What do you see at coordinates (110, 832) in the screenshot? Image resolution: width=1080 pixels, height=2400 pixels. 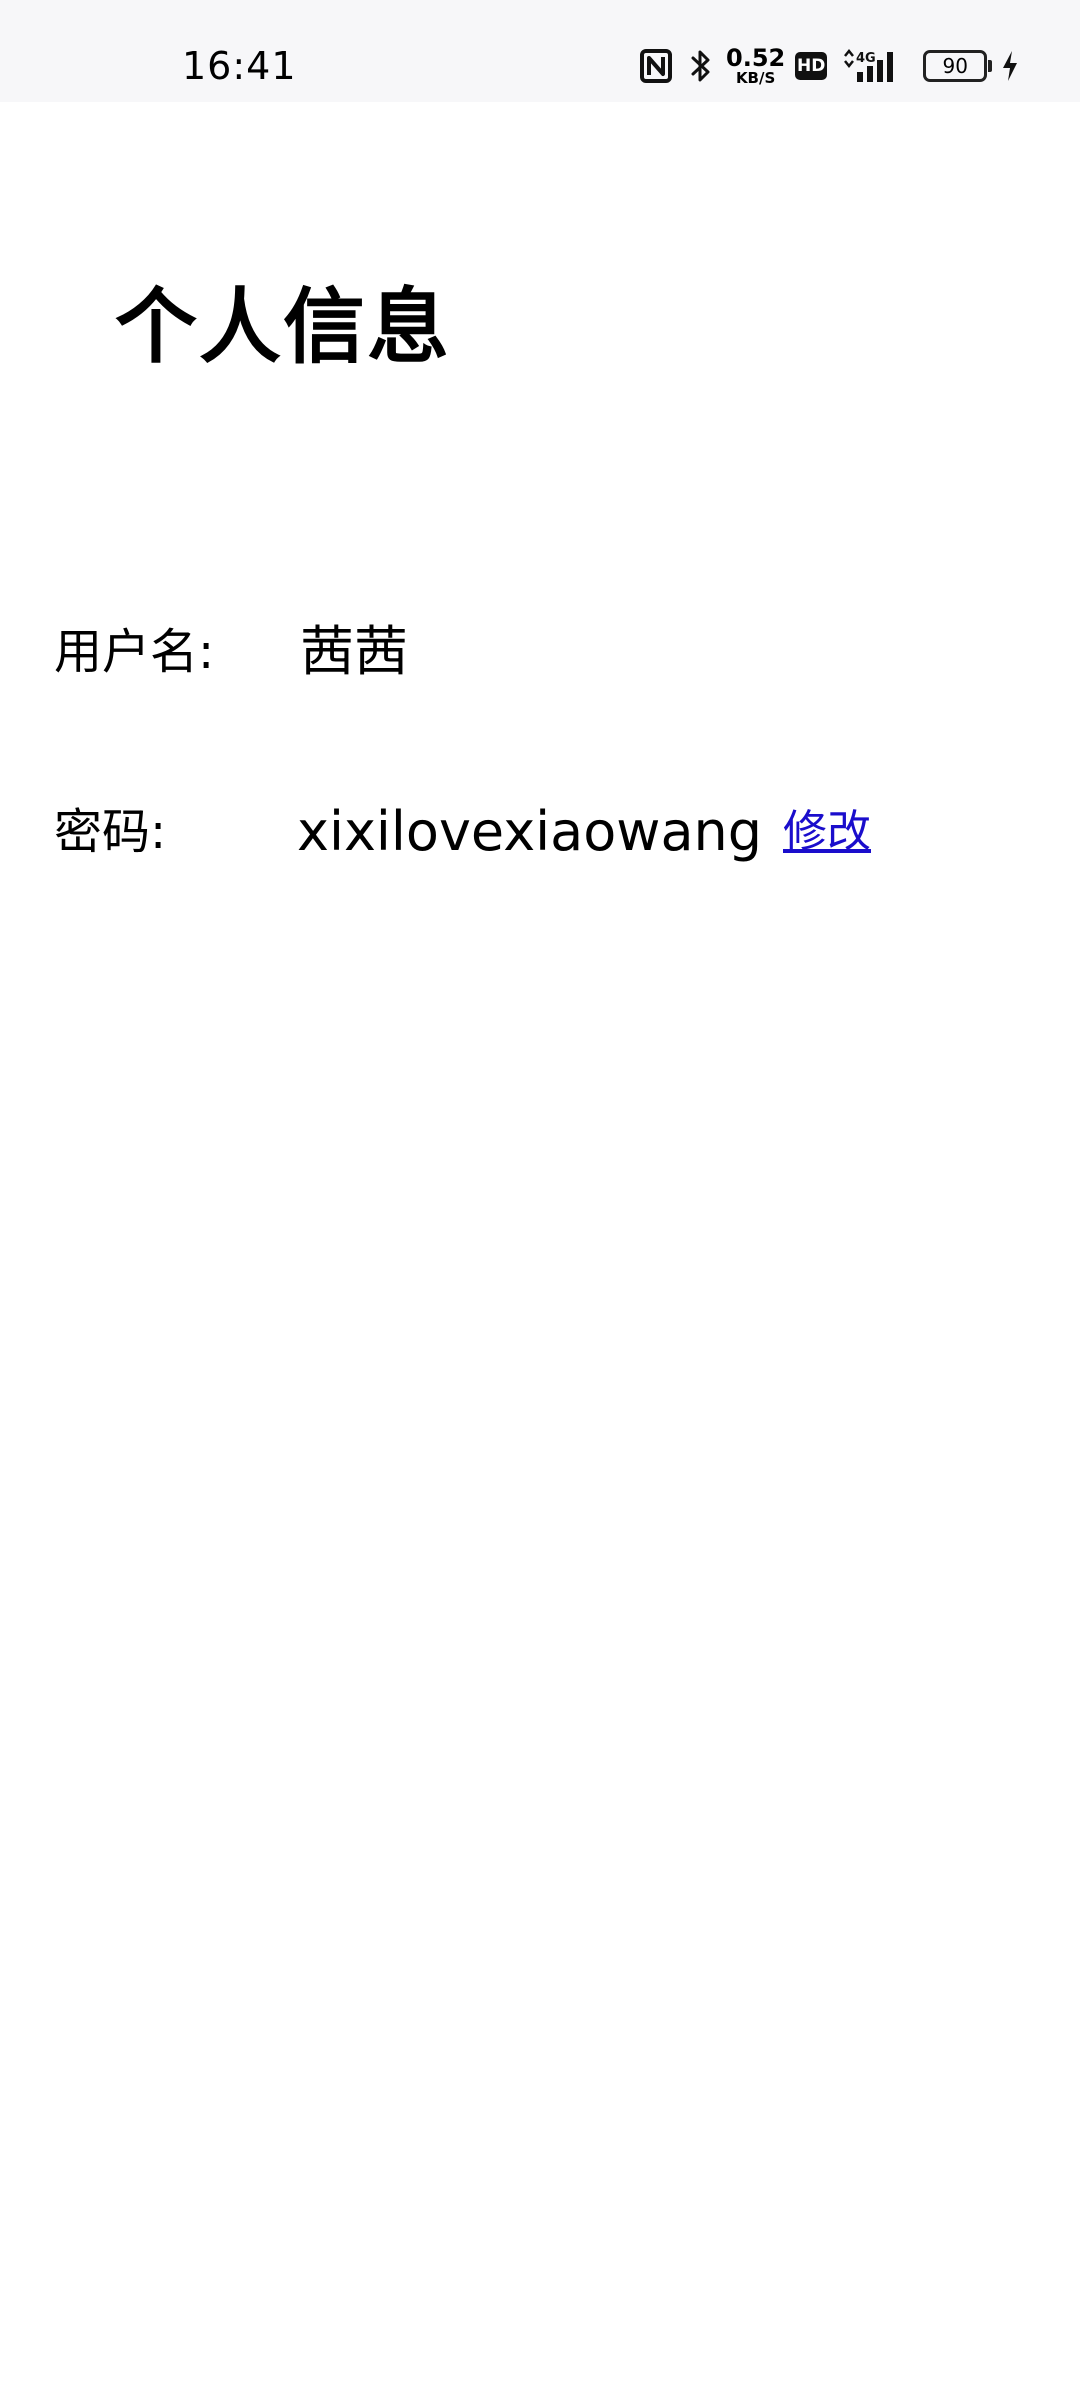 I see `password-label: 密码:` at bounding box center [110, 832].